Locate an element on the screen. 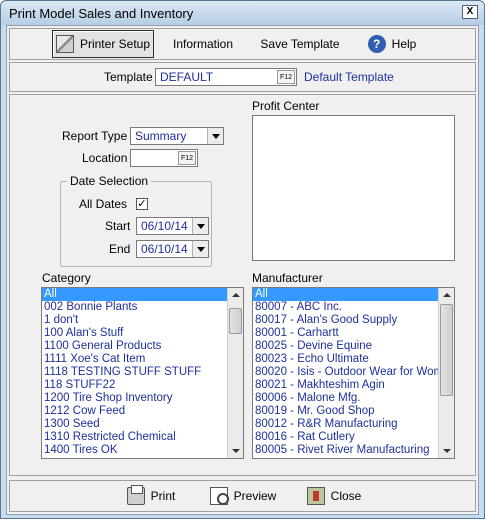  all-dates-label: All Dates is located at coordinates (103, 204).